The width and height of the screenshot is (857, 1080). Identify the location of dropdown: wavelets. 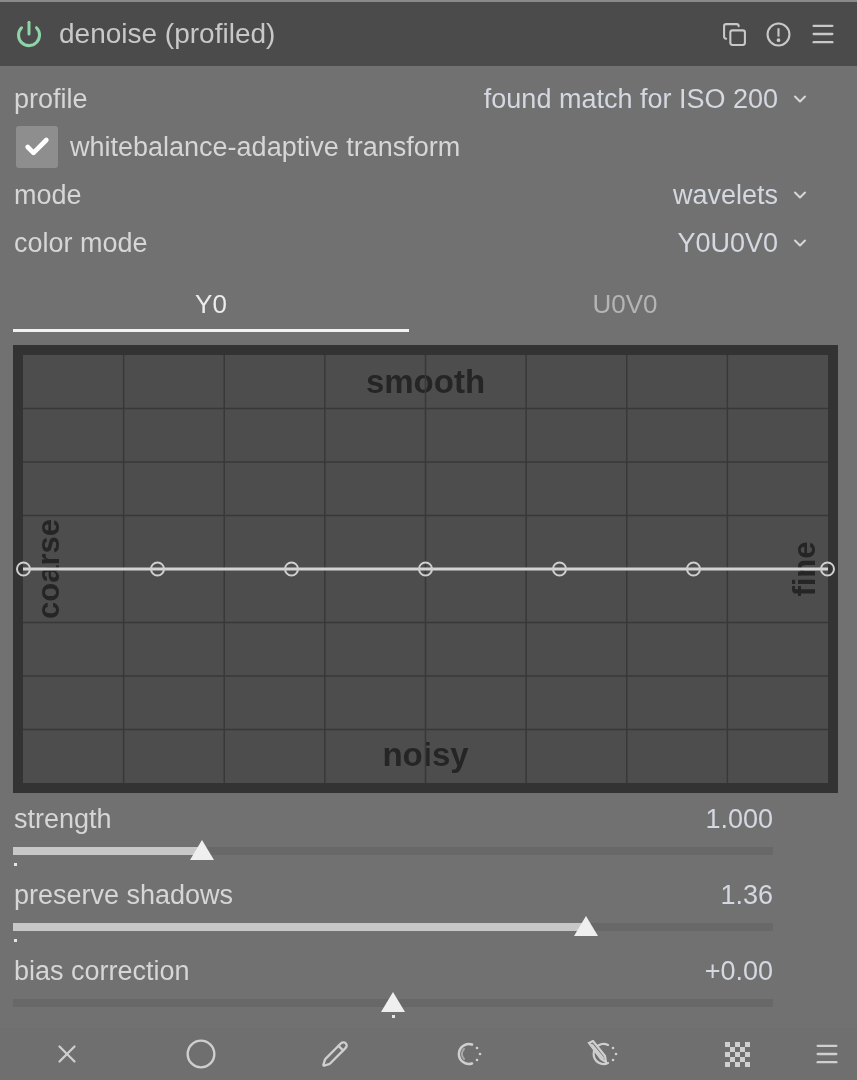
(741, 195).